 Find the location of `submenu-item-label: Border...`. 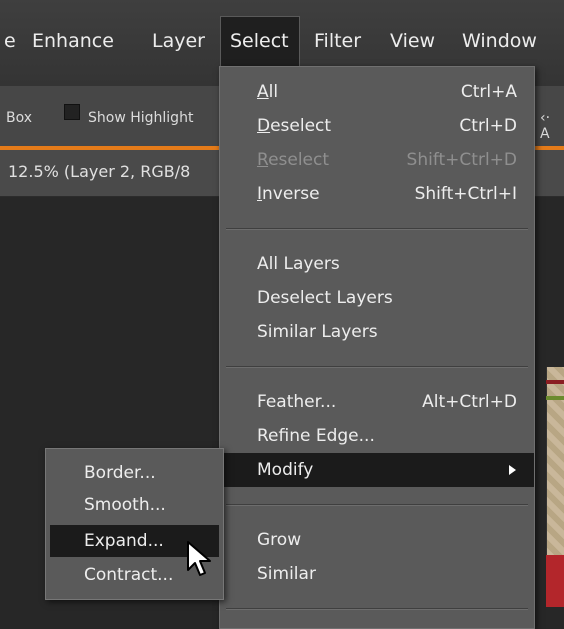

submenu-item-label: Border... is located at coordinates (120, 473).